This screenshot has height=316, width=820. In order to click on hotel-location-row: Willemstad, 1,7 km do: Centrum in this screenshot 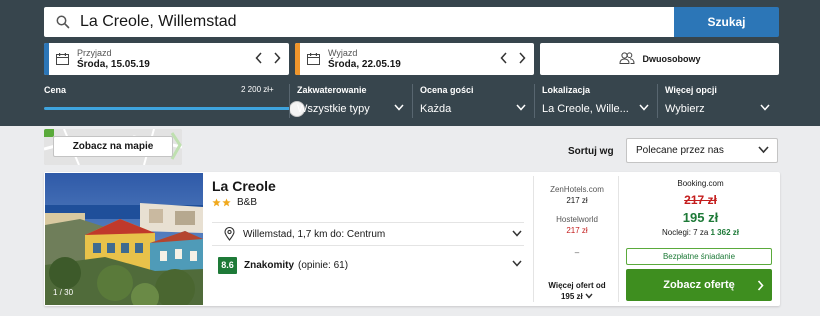, I will do `click(368, 234)`.